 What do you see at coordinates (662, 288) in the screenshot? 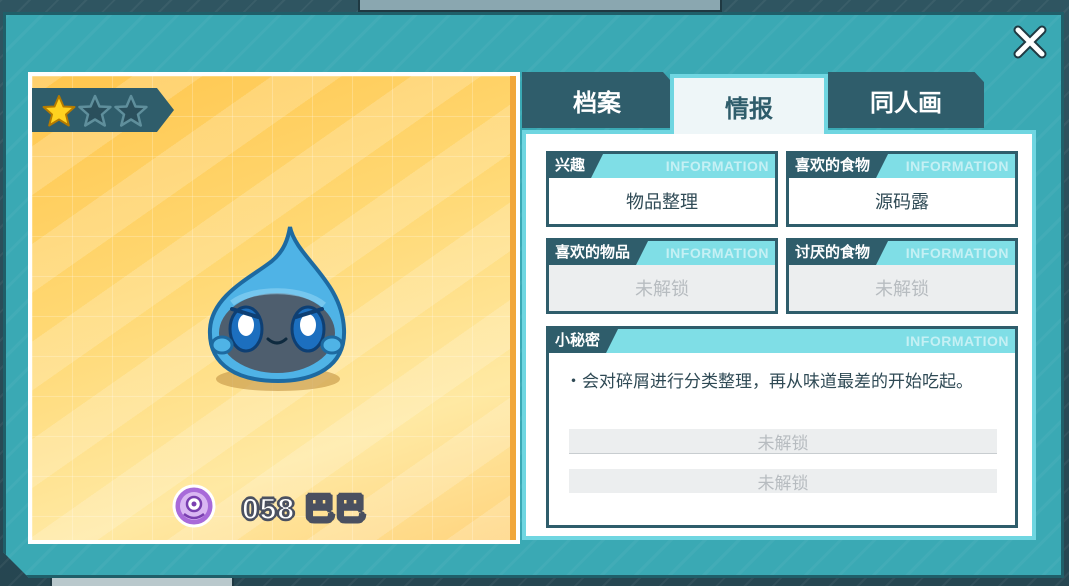
I see `liked-item-value: 未解锁` at bounding box center [662, 288].